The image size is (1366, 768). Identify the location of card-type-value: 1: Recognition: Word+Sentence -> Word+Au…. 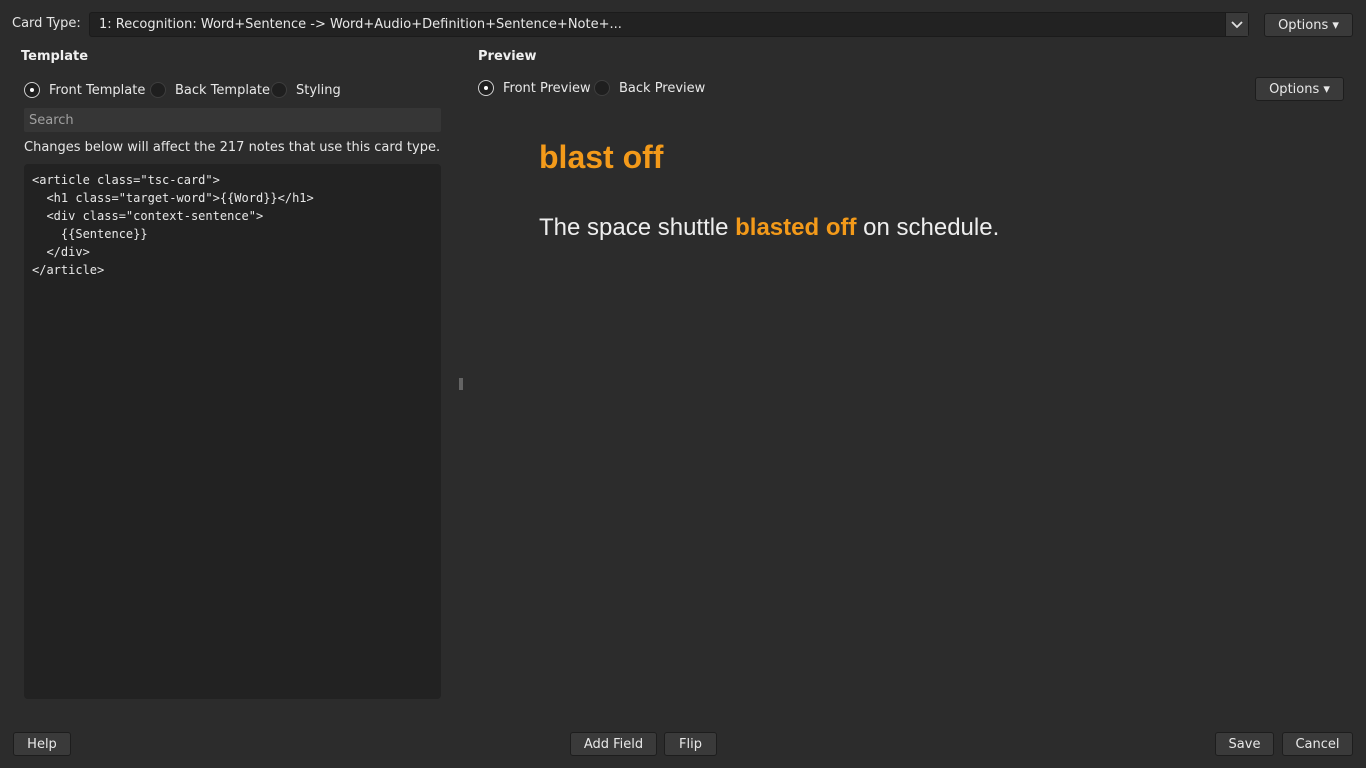
(360, 24).